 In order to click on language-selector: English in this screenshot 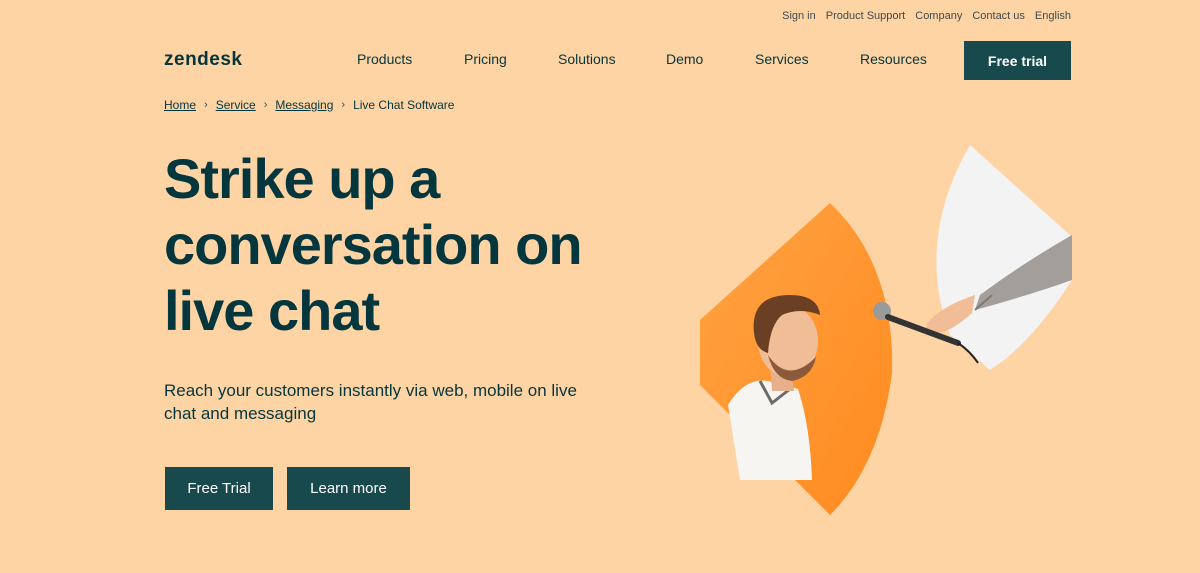, I will do `click(1053, 16)`.